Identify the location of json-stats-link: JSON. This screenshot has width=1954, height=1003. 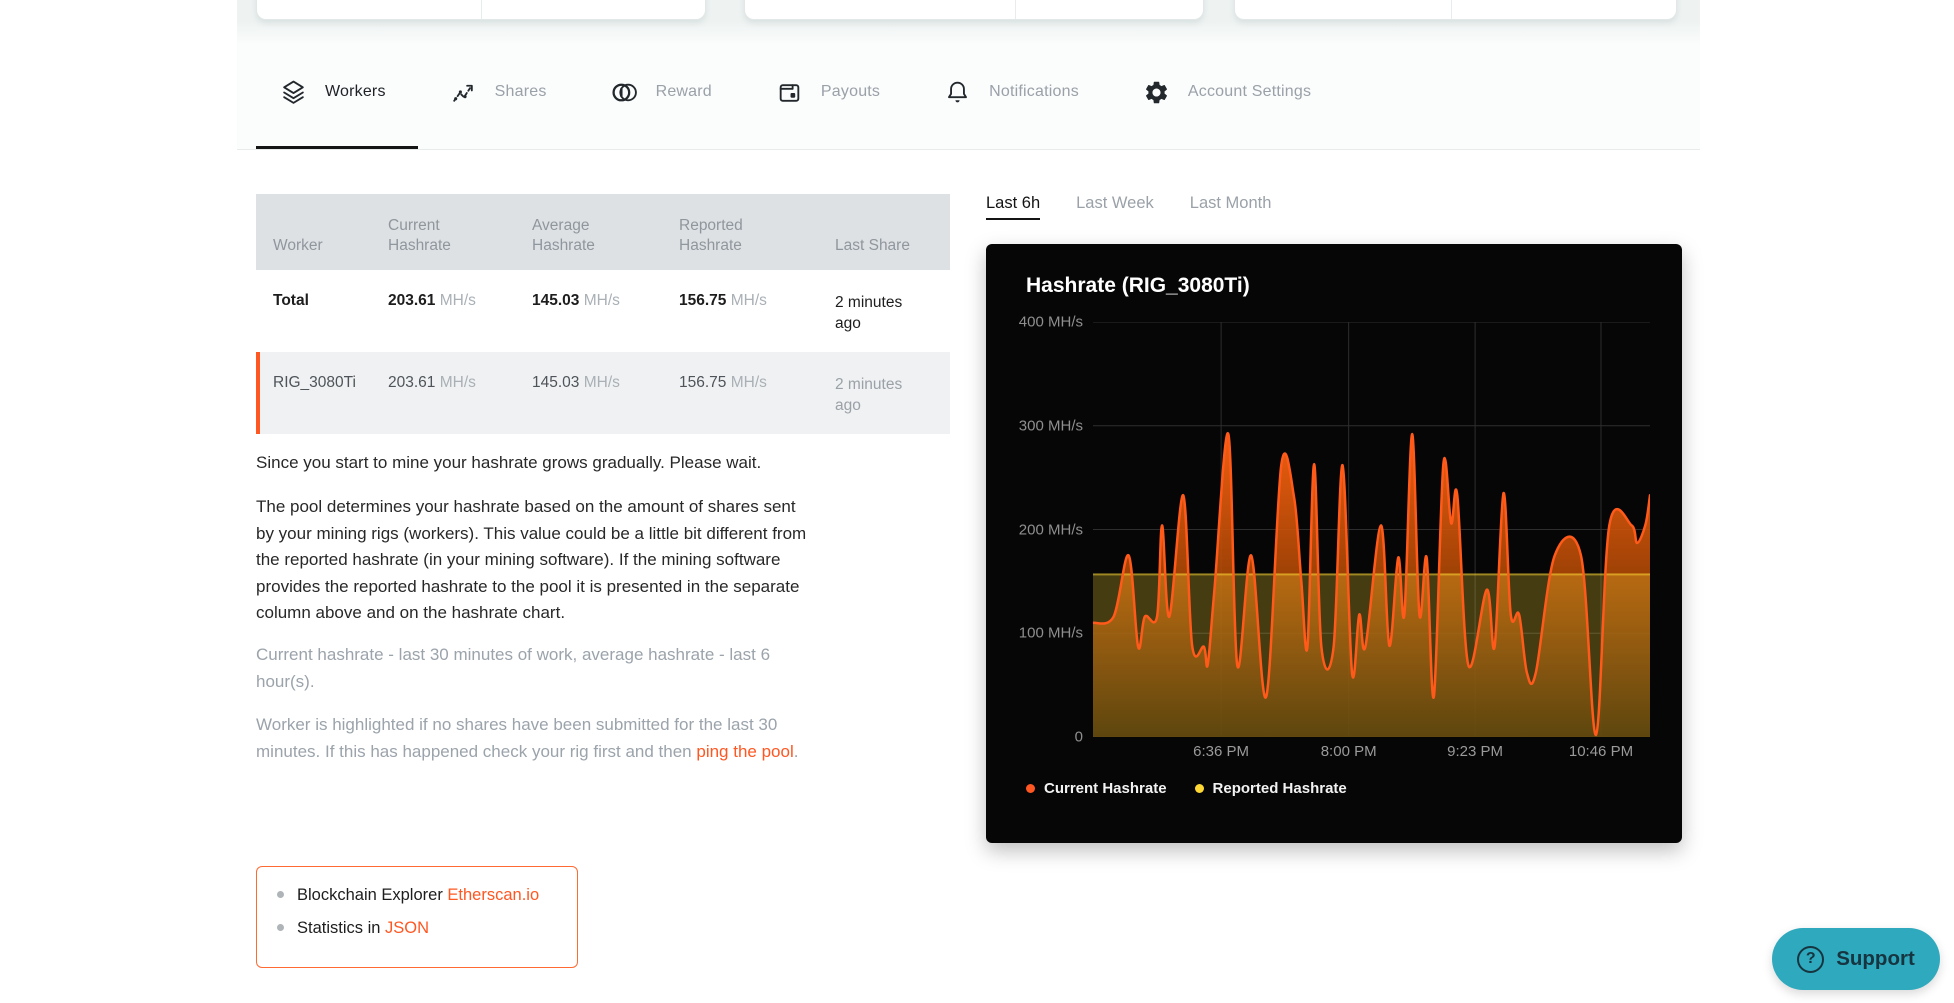
(407, 928).